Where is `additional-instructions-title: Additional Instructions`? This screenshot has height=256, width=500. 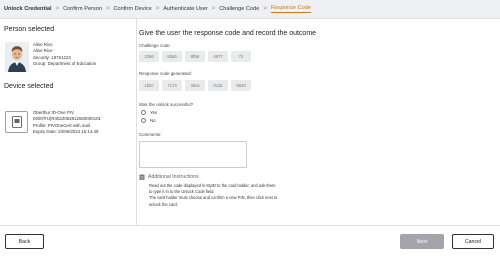 additional-instructions-title: Additional Instructions is located at coordinates (173, 177).